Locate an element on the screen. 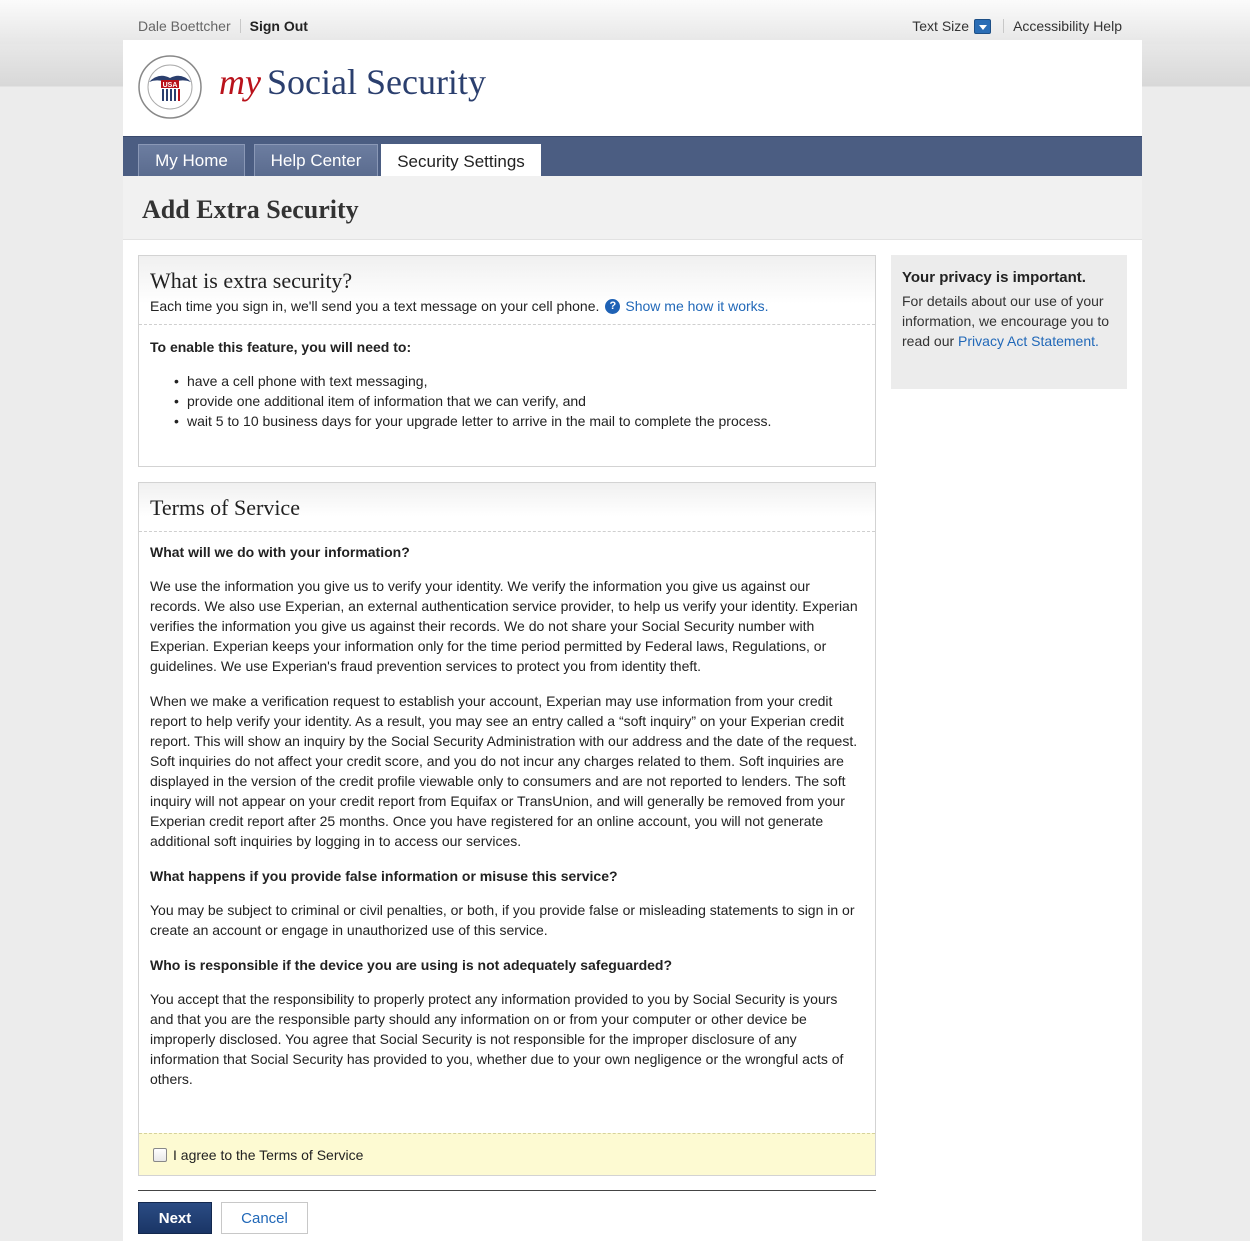 The height and width of the screenshot is (1241, 1250). actions-divider is located at coordinates (507, 1190).